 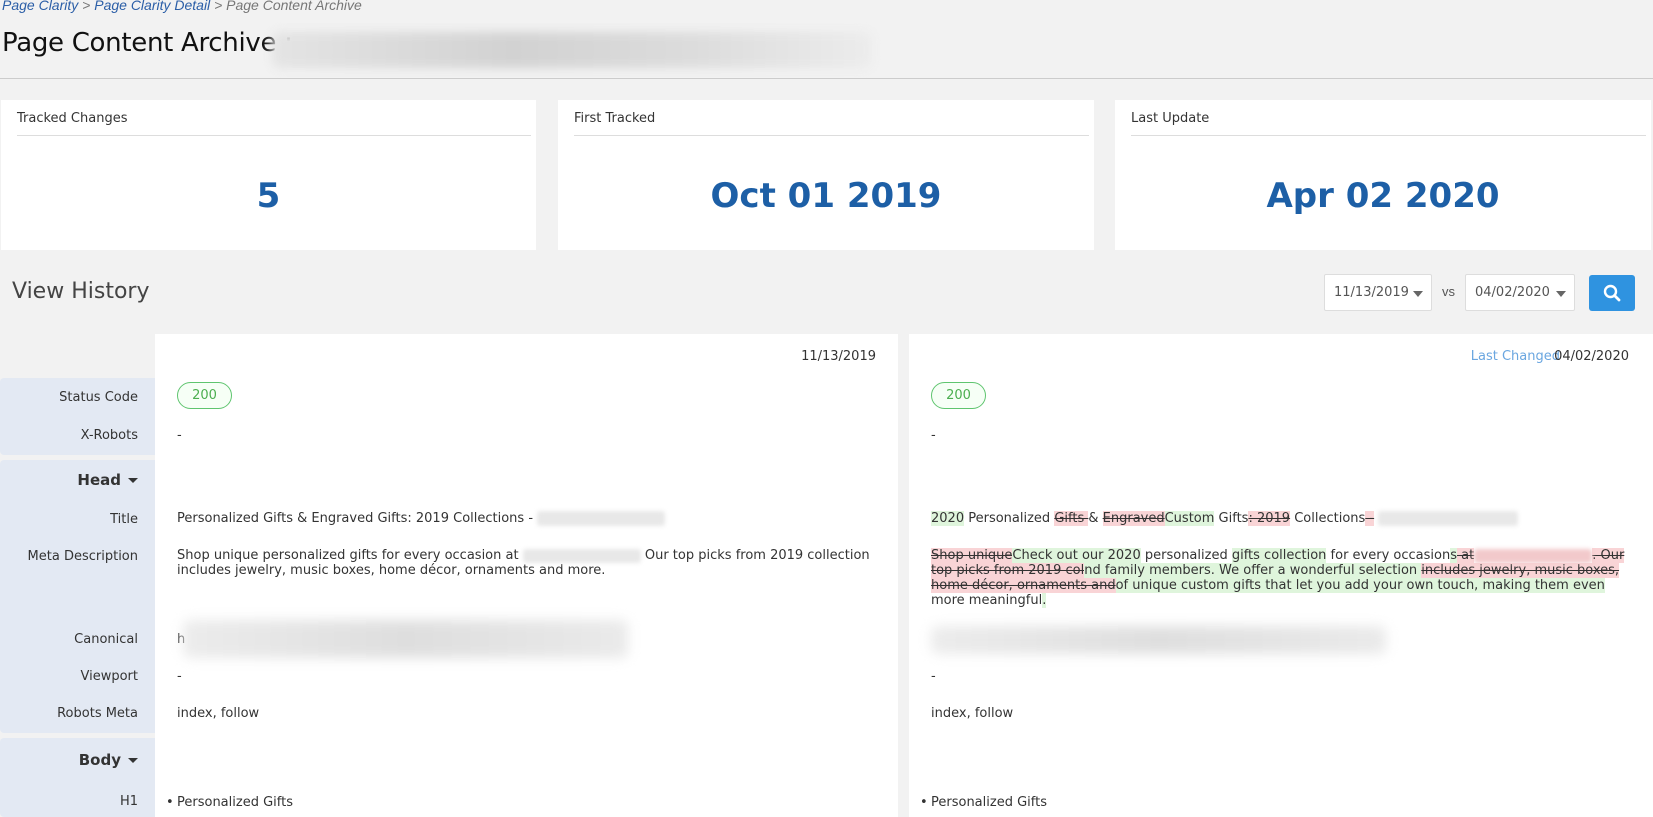 I want to click on label-viewport: Viewport, so click(x=109, y=676).